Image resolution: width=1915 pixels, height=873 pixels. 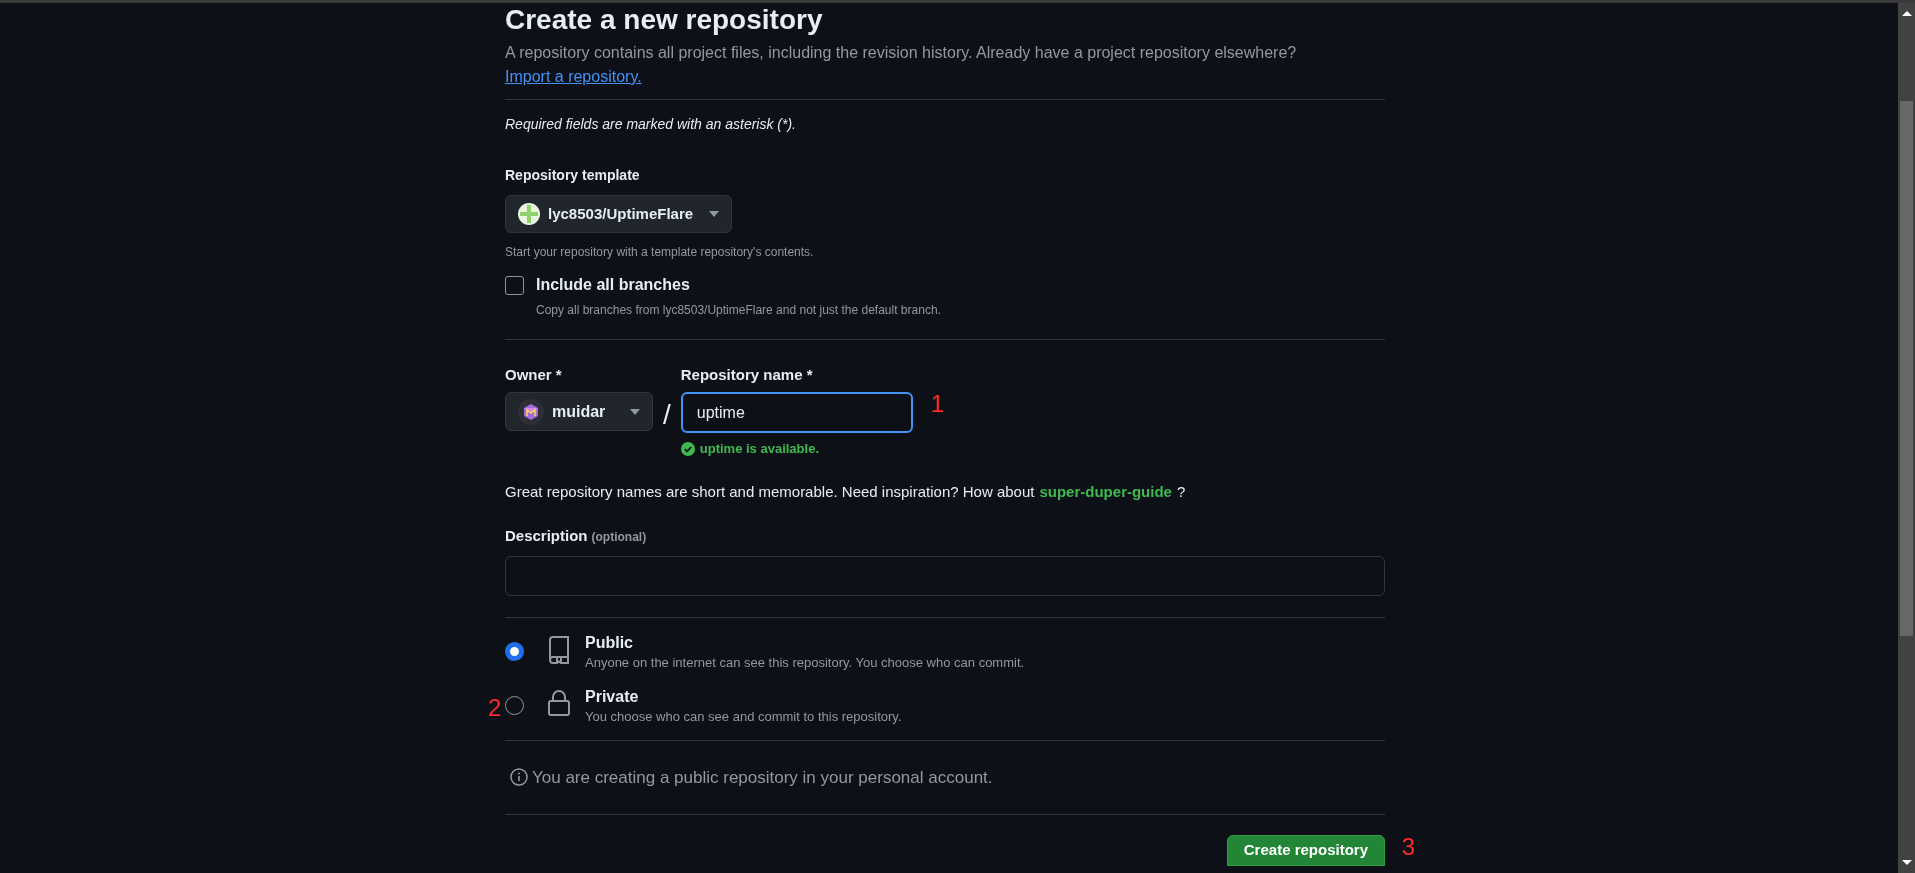 What do you see at coordinates (805, 662) in the screenshot?
I see `option-description: Anyone on the internet can see this repository. You choose who can commit.` at bounding box center [805, 662].